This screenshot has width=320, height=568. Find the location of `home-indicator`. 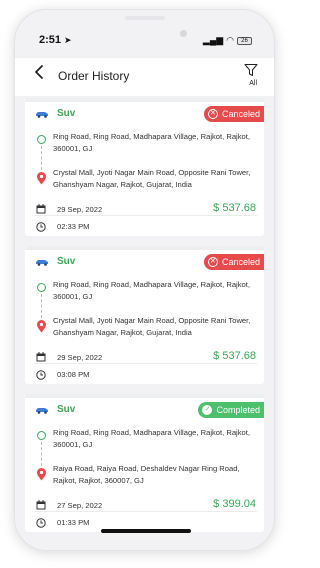

home-indicator is located at coordinates (146, 531).